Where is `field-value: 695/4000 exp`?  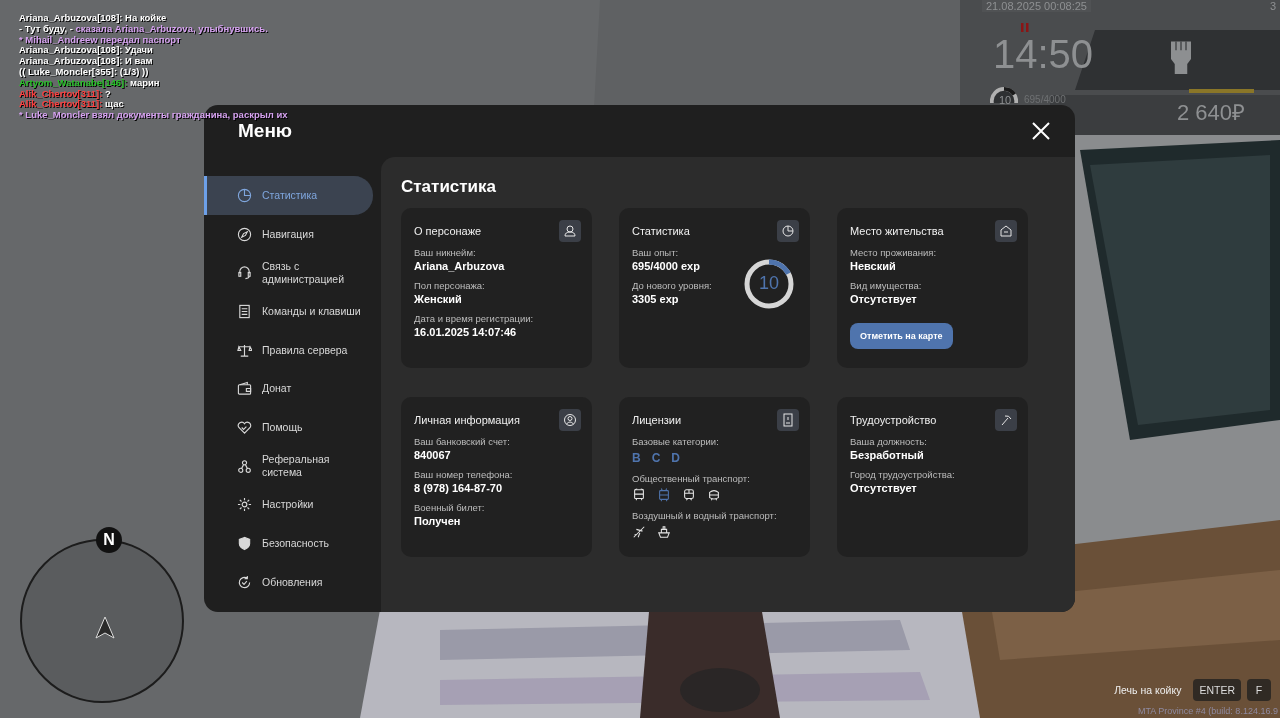 field-value: 695/4000 exp is located at coordinates (666, 266).